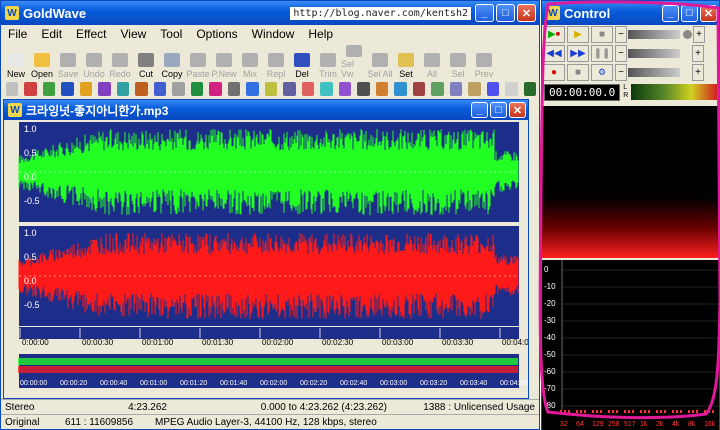 The image size is (720, 430). I want to click on menu-help: Help, so click(320, 34).